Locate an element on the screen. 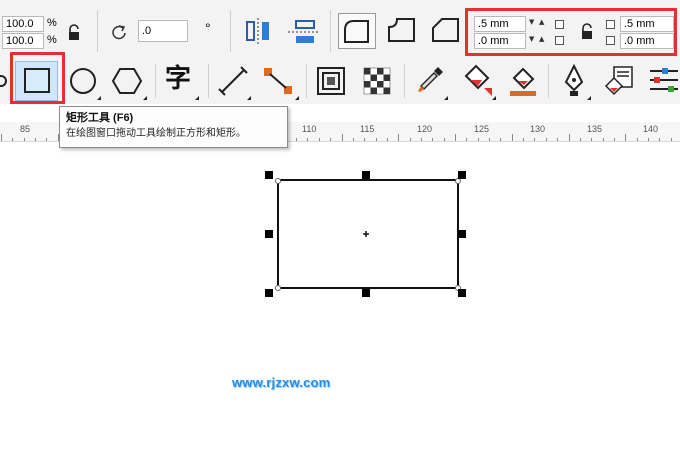 The width and height of the screenshot is (680, 475). contour-tool-icon is located at coordinates (332, 81).